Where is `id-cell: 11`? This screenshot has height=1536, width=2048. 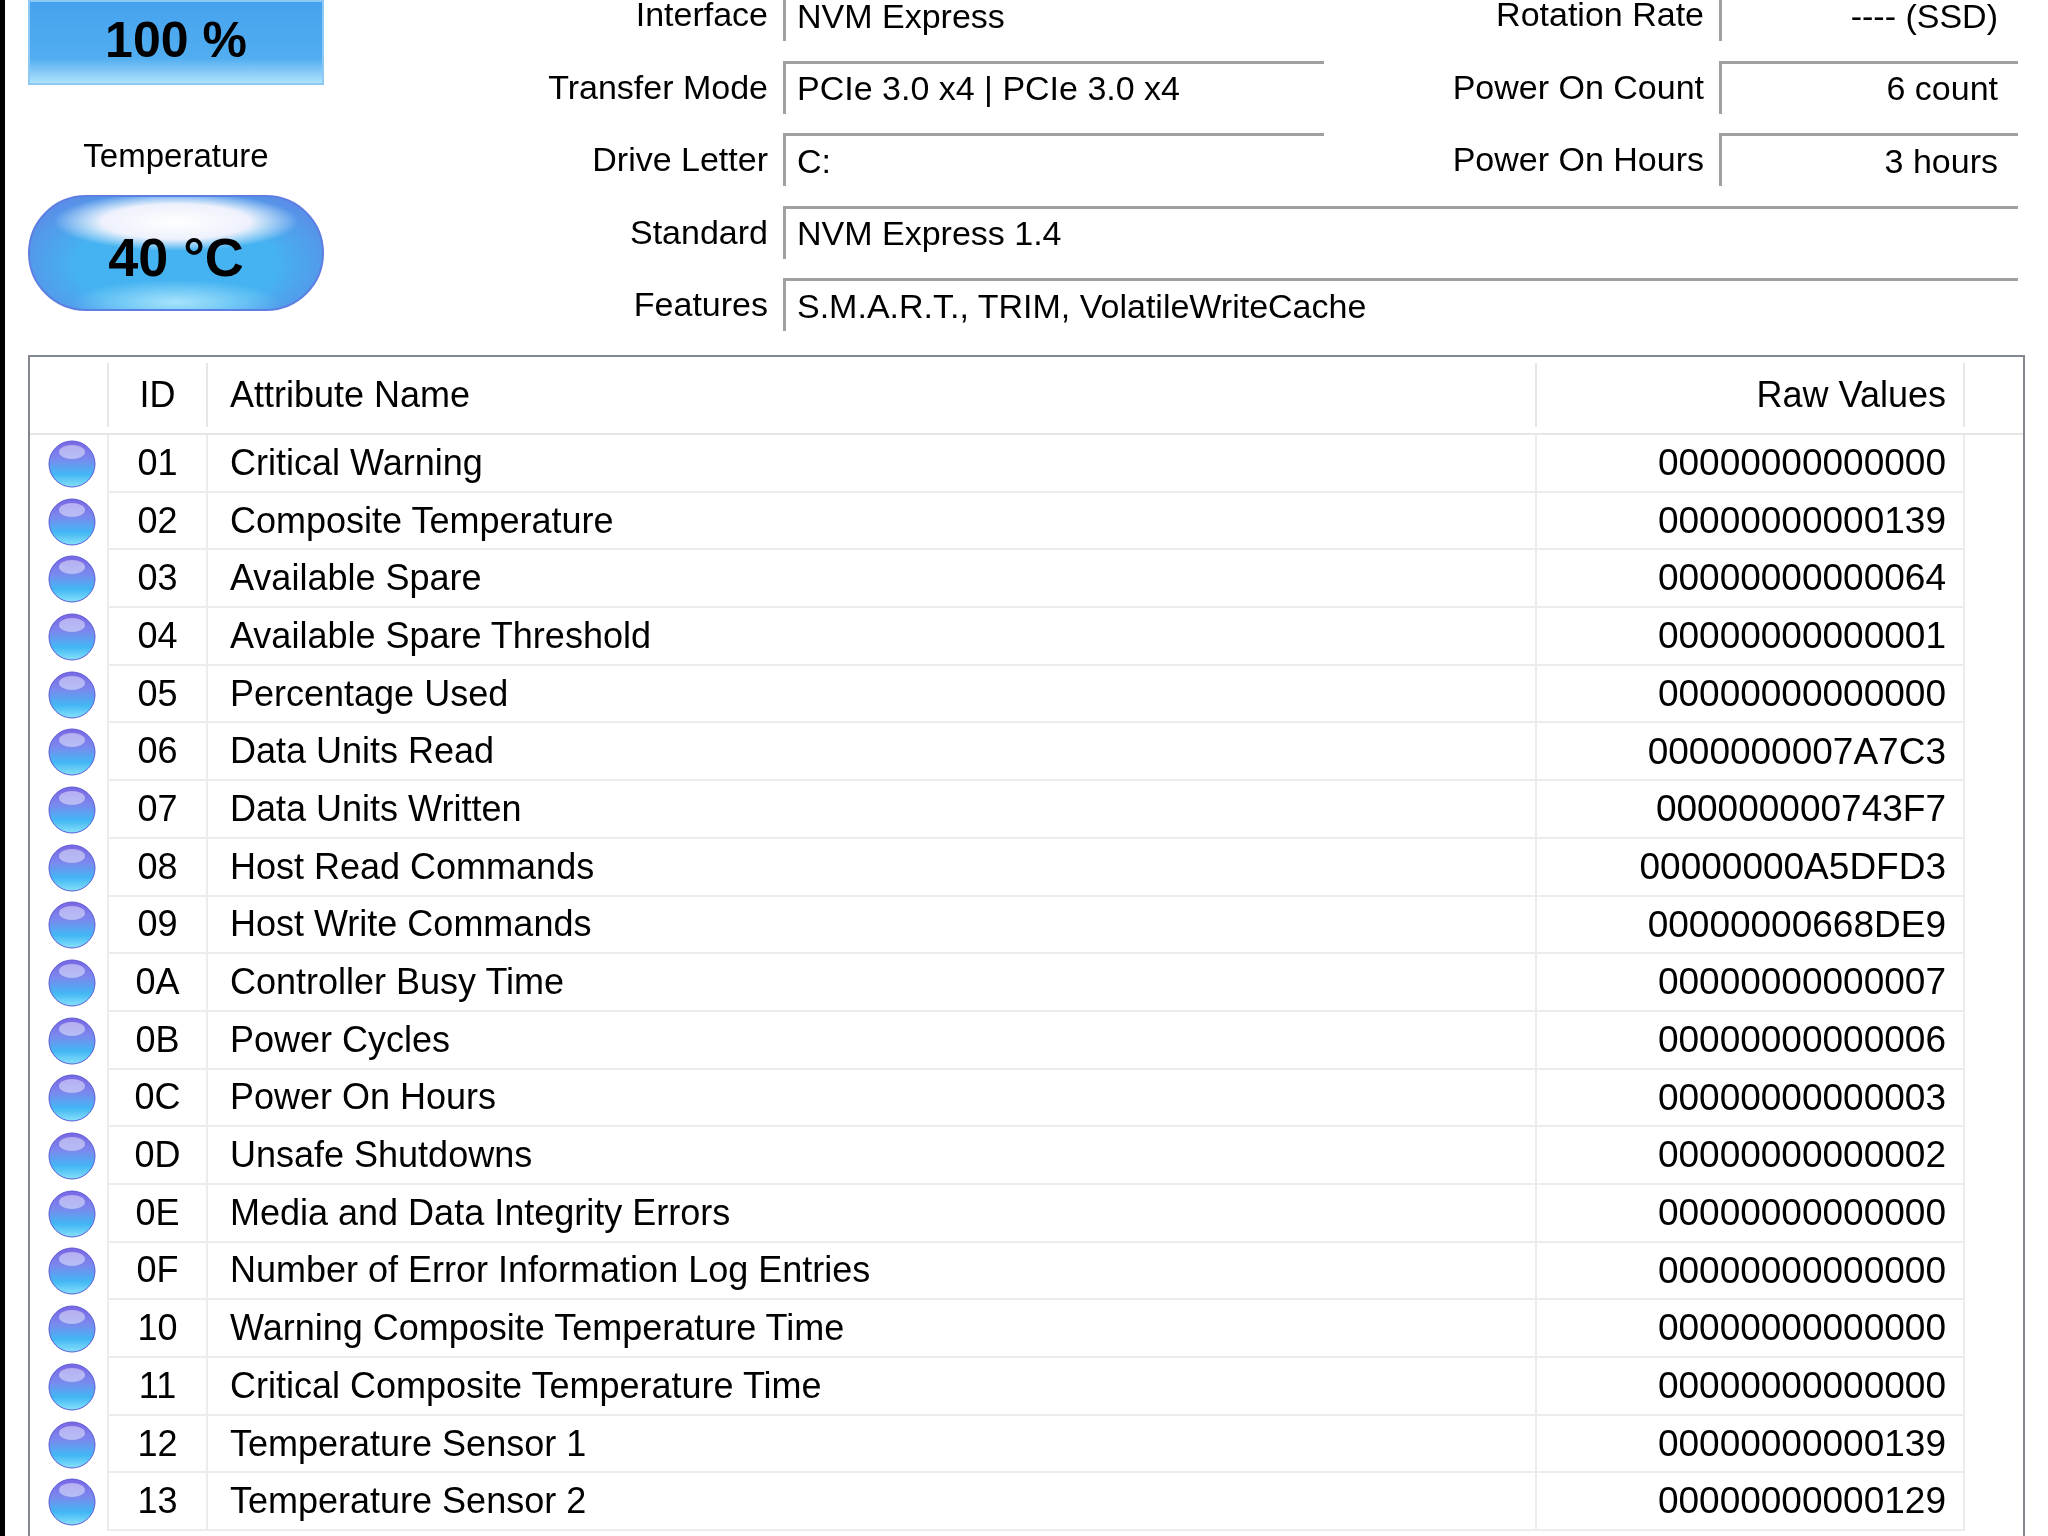
id-cell: 11 is located at coordinates (158, 1387).